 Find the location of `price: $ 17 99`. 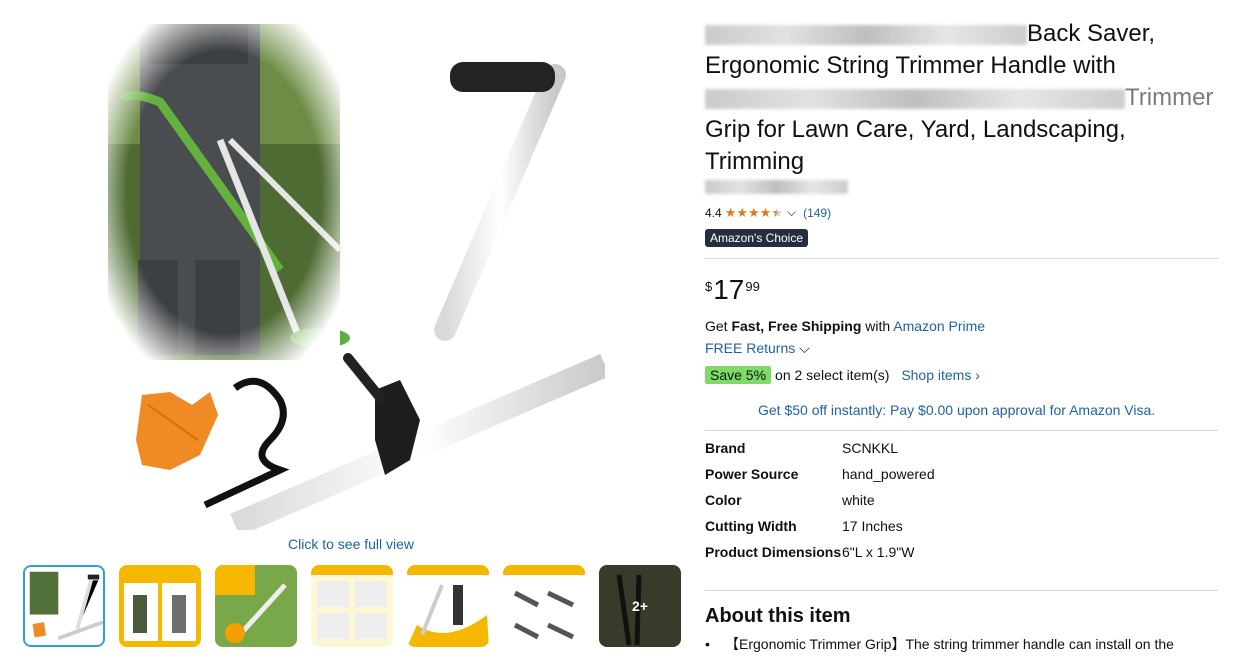

price: $ 17 99 is located at coordinates (732, 290).